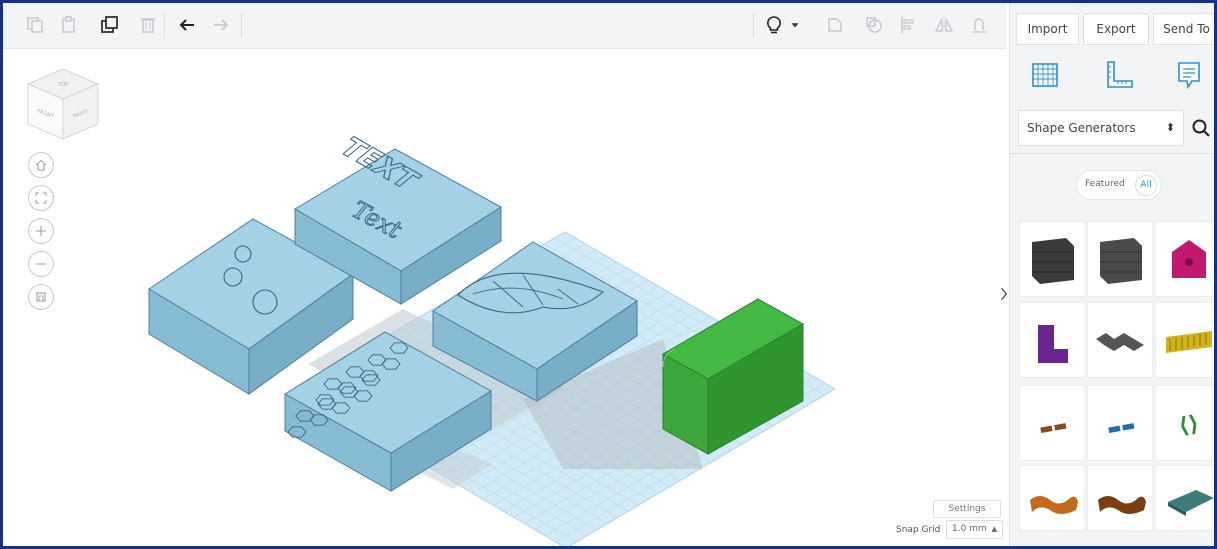 The width and height of the screenshot is (1217, 549). What do you see at coordinates (148, 25) in the screenshot?
I see `delete-icon` at bounding box center [148, 25].